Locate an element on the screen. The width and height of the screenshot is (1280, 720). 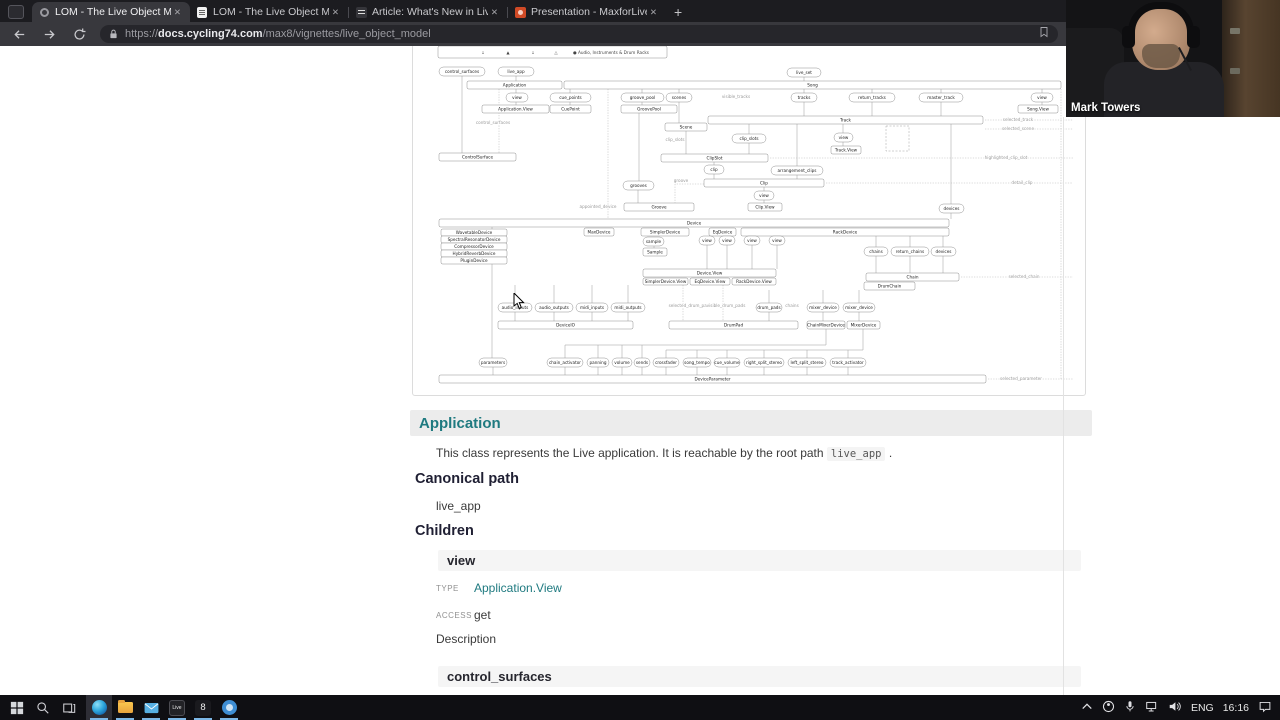
svg-text: selected_parameter is located at coordinates (1021, 378).